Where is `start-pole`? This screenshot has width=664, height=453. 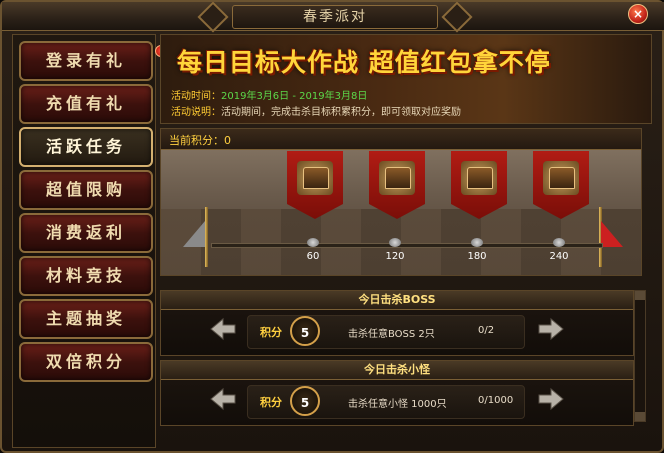
start-pole is located at coordinates (206, 237).